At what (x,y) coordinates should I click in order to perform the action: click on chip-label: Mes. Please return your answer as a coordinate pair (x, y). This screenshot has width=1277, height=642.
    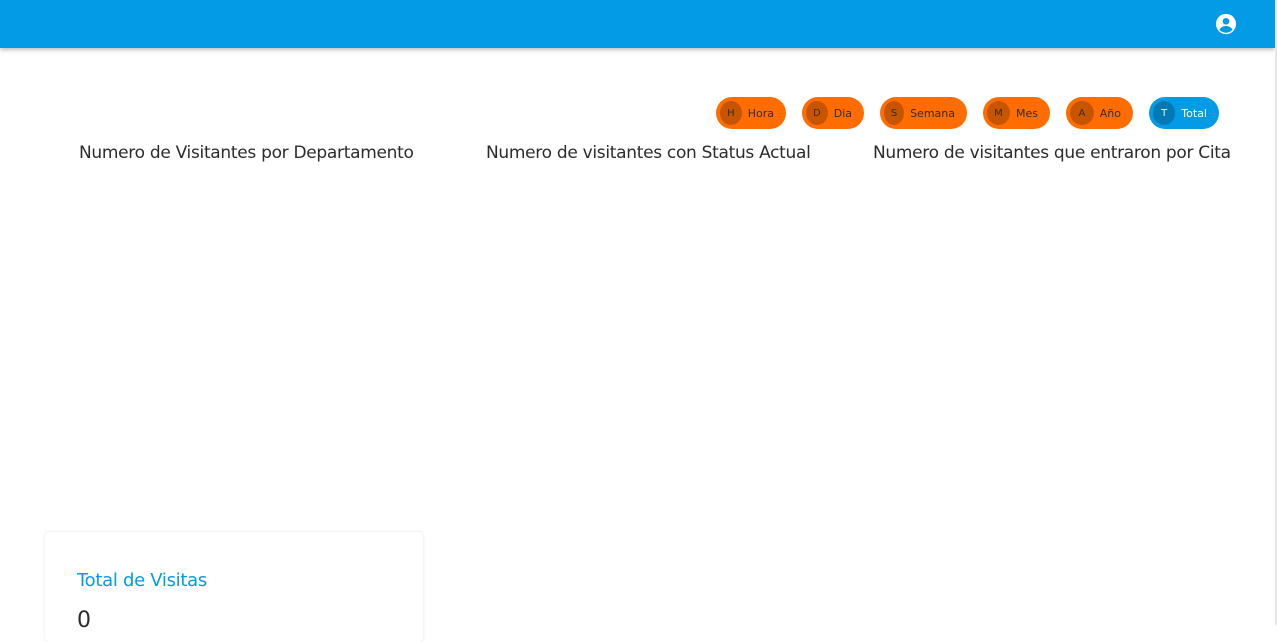
    Looking at the image, I should click on (1027, 113).